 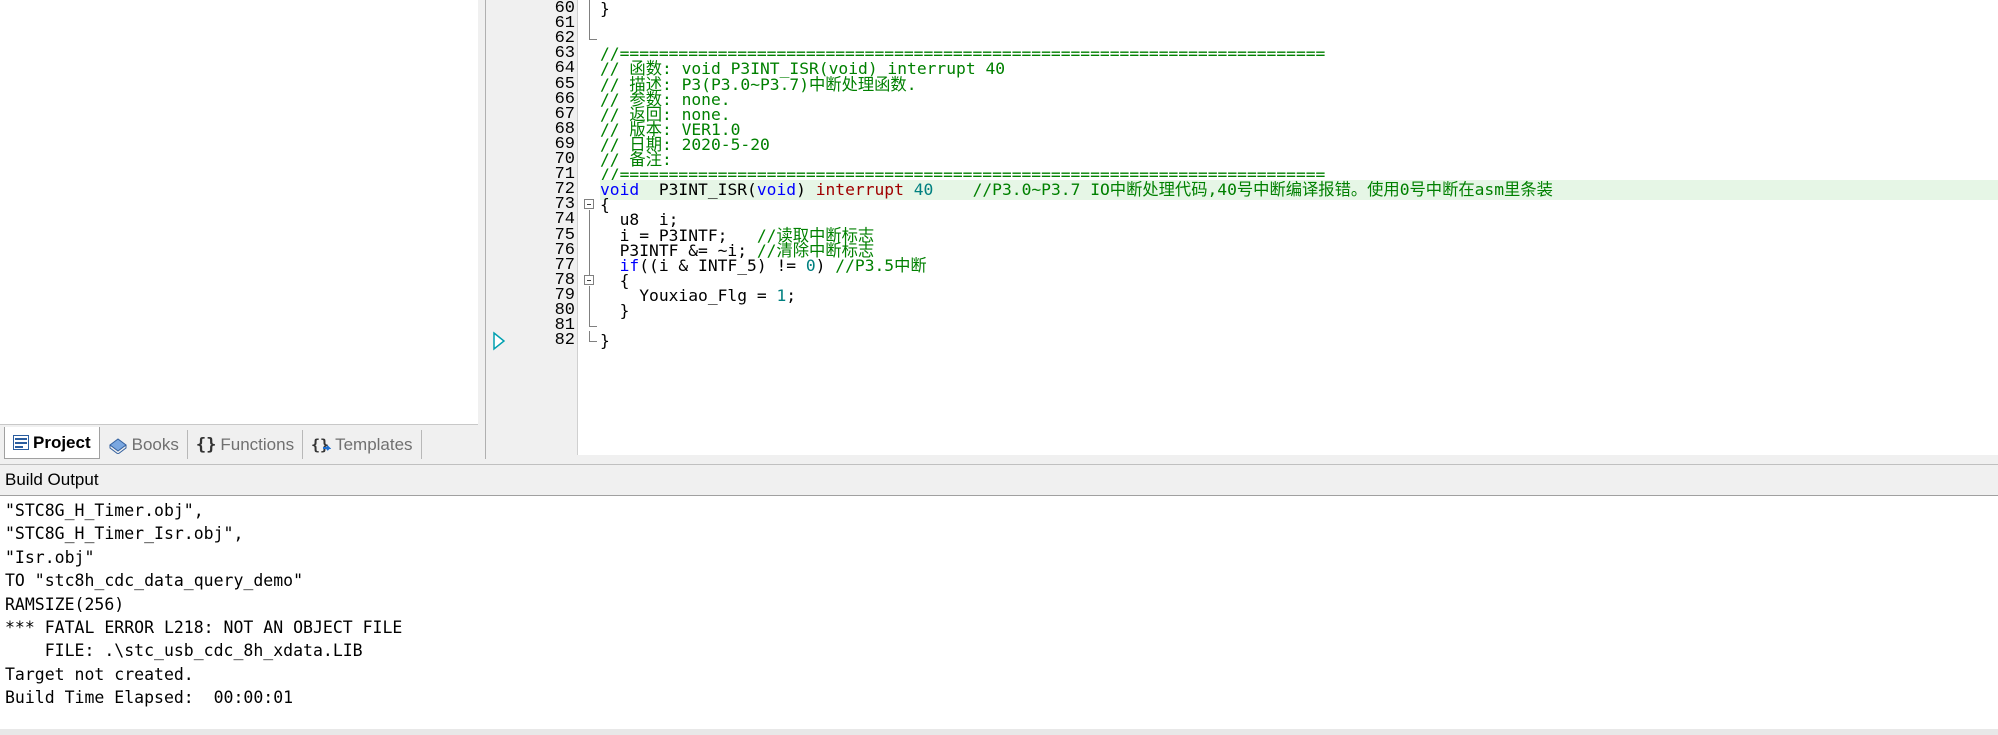 What do you see at coordinates (154, 581) in the screenshot?
I see `build-output-line: TO "stc8h_cdc_data_query_demo"` at bounding box center [154, 581].